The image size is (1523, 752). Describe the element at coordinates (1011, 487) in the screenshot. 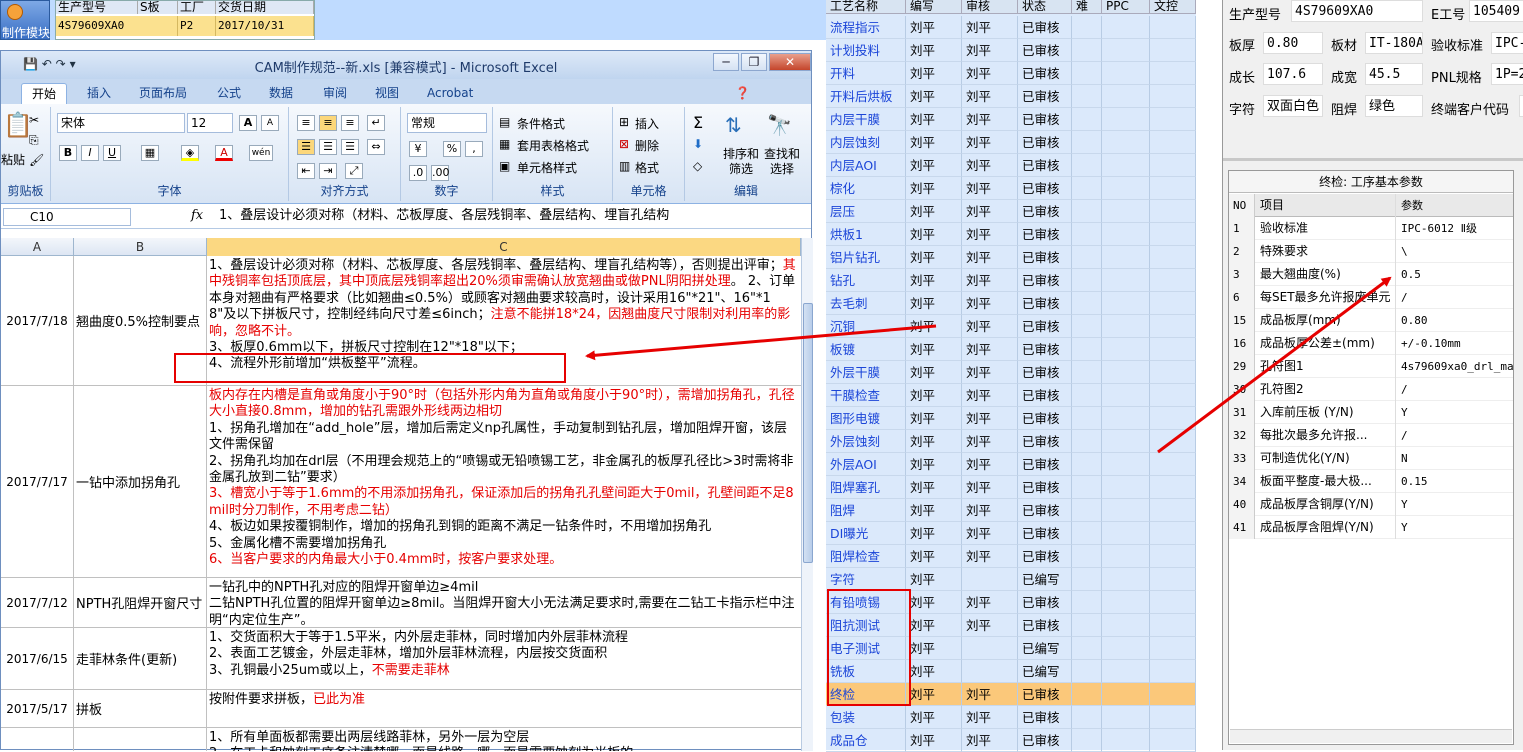

I see `process-row: 阻焊塞孔 刘平 刘平 已审核` at that location.